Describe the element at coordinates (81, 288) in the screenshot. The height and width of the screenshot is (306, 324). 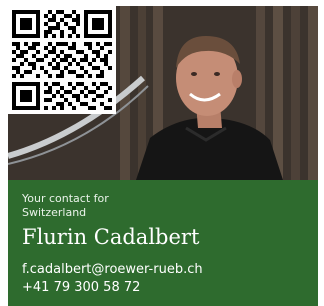
I see `contact-phone-link: +41 79 300 58 72` at that location.